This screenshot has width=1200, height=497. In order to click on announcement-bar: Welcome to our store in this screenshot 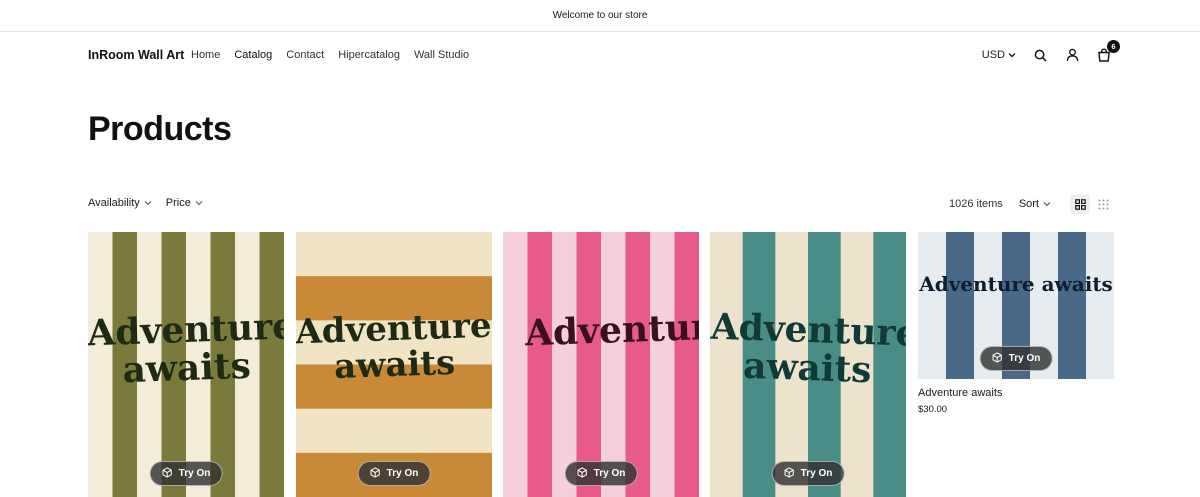, I will do `click(600, 16)`.